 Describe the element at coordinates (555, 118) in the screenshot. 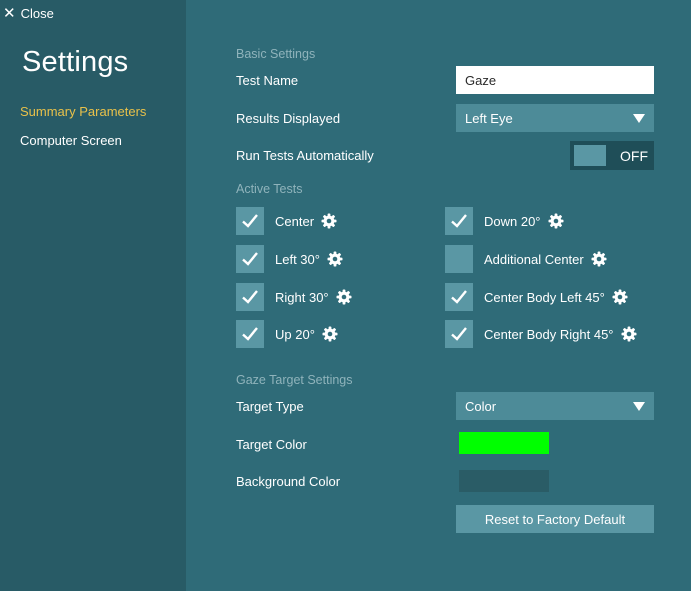

I see `results-displayed-dropdown: Left Eye` at that location.